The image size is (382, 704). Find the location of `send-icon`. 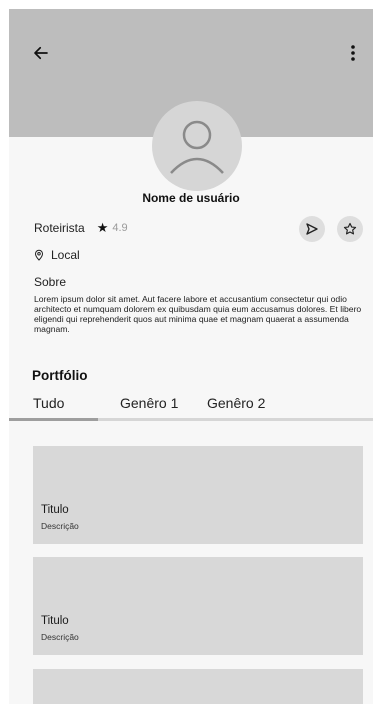

send-icon is located at coordinates (312, 229).